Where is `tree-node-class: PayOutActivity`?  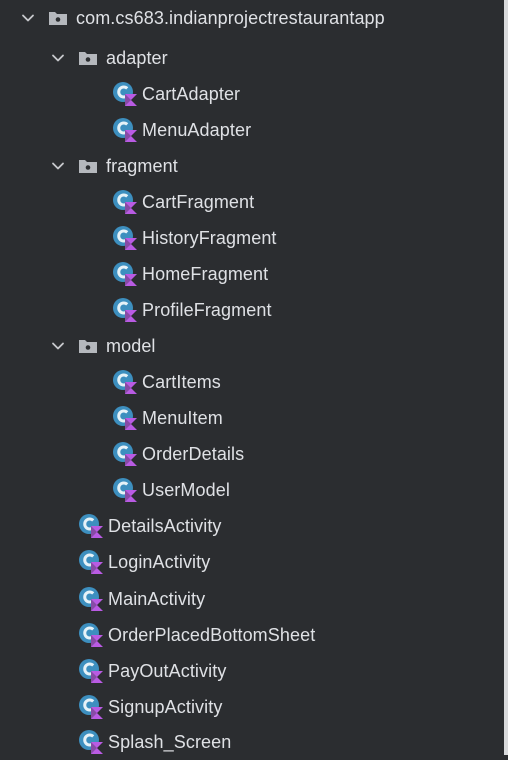 tree-node-class: PayOutActivity is located at coordinates (254, 671).